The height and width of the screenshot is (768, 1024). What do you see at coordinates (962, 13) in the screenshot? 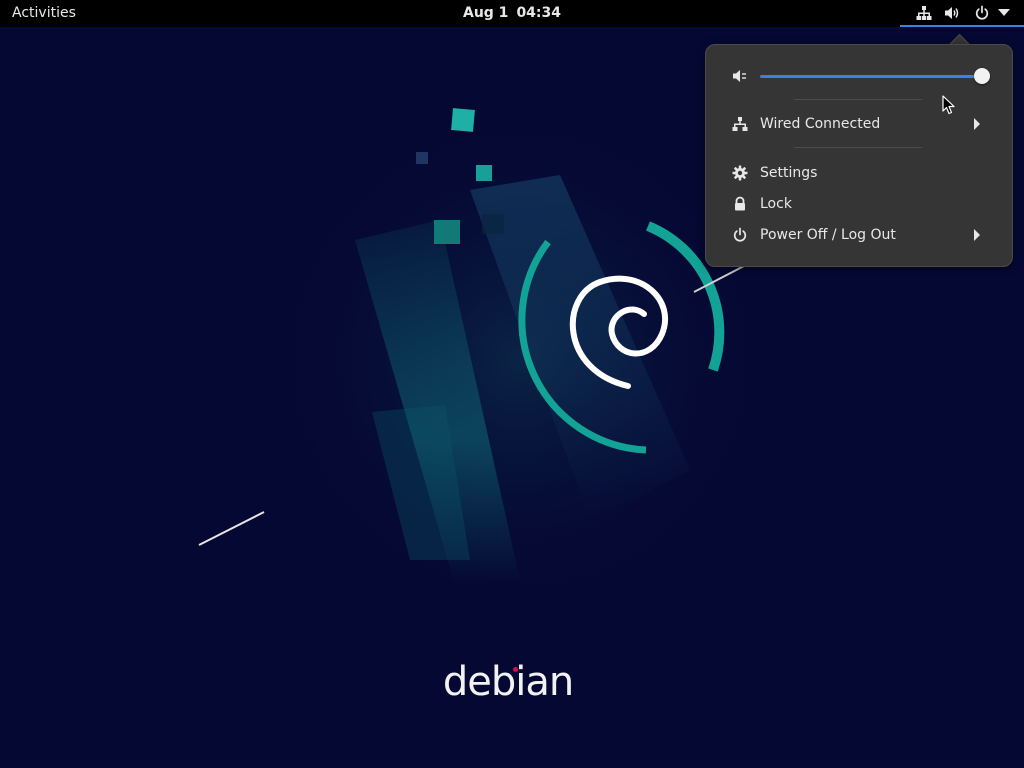
I see `system-tray-button` at bounding box center [962, 13].